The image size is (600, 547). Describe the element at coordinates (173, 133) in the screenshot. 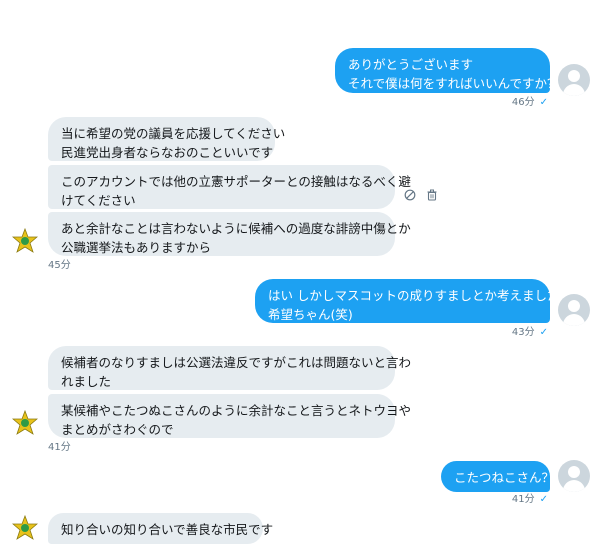

I see `message-text: 当に希望の党の議員を応援してください` at that location.